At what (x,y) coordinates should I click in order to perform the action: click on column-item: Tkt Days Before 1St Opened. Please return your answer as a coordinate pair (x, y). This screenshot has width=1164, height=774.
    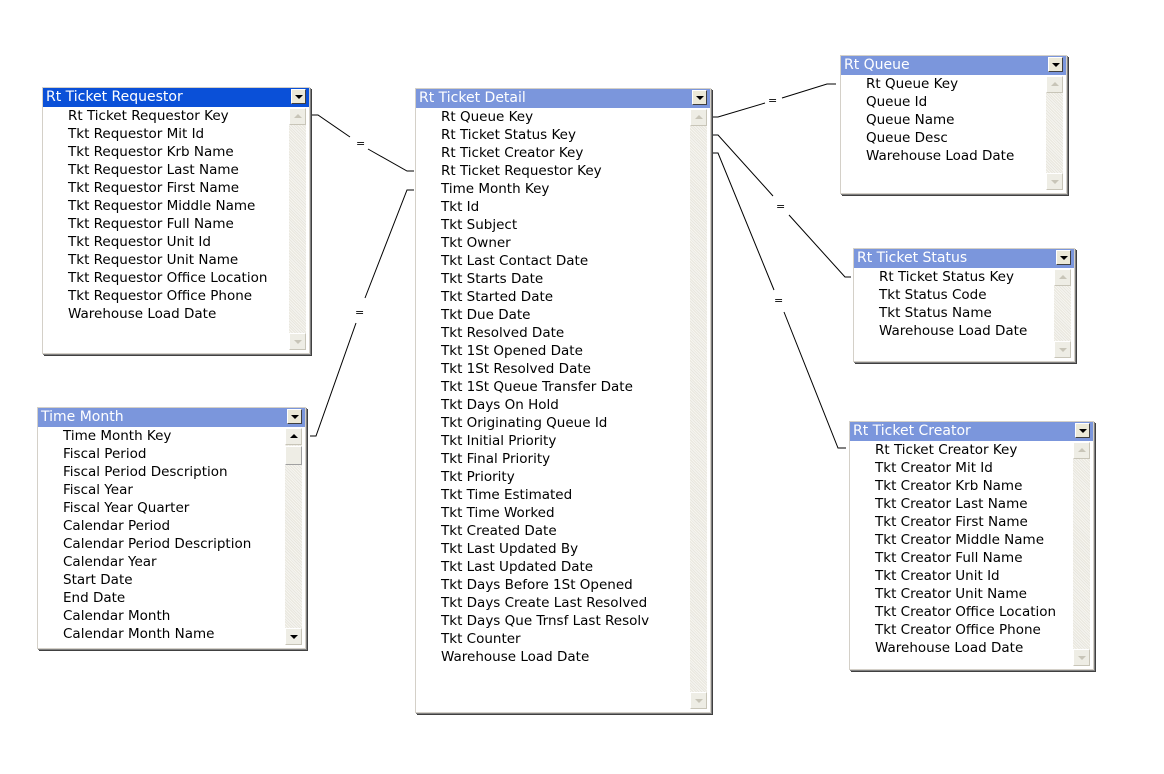
    Looking at the image, I should click on (553, 585).